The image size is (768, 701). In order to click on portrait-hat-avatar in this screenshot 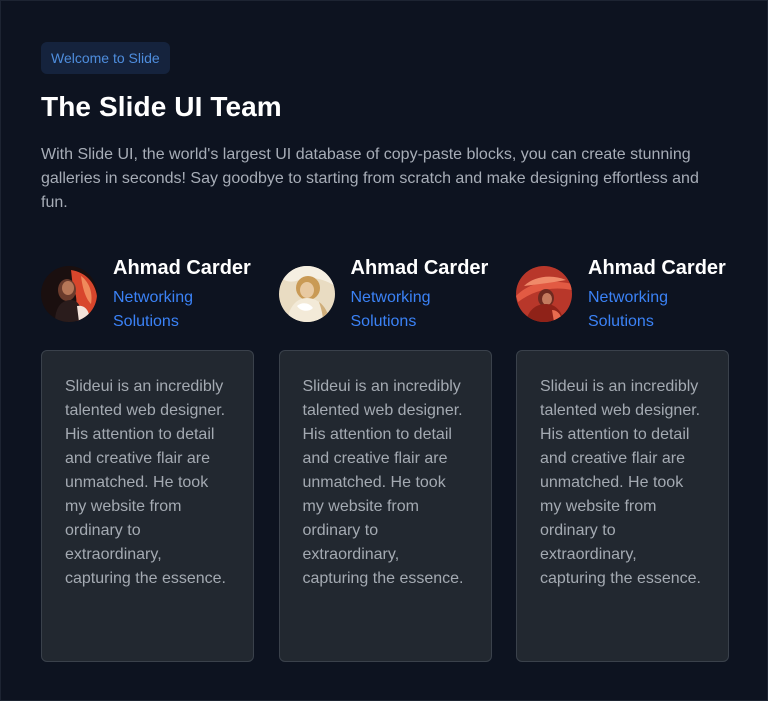, I will do `click(544, 294)`.